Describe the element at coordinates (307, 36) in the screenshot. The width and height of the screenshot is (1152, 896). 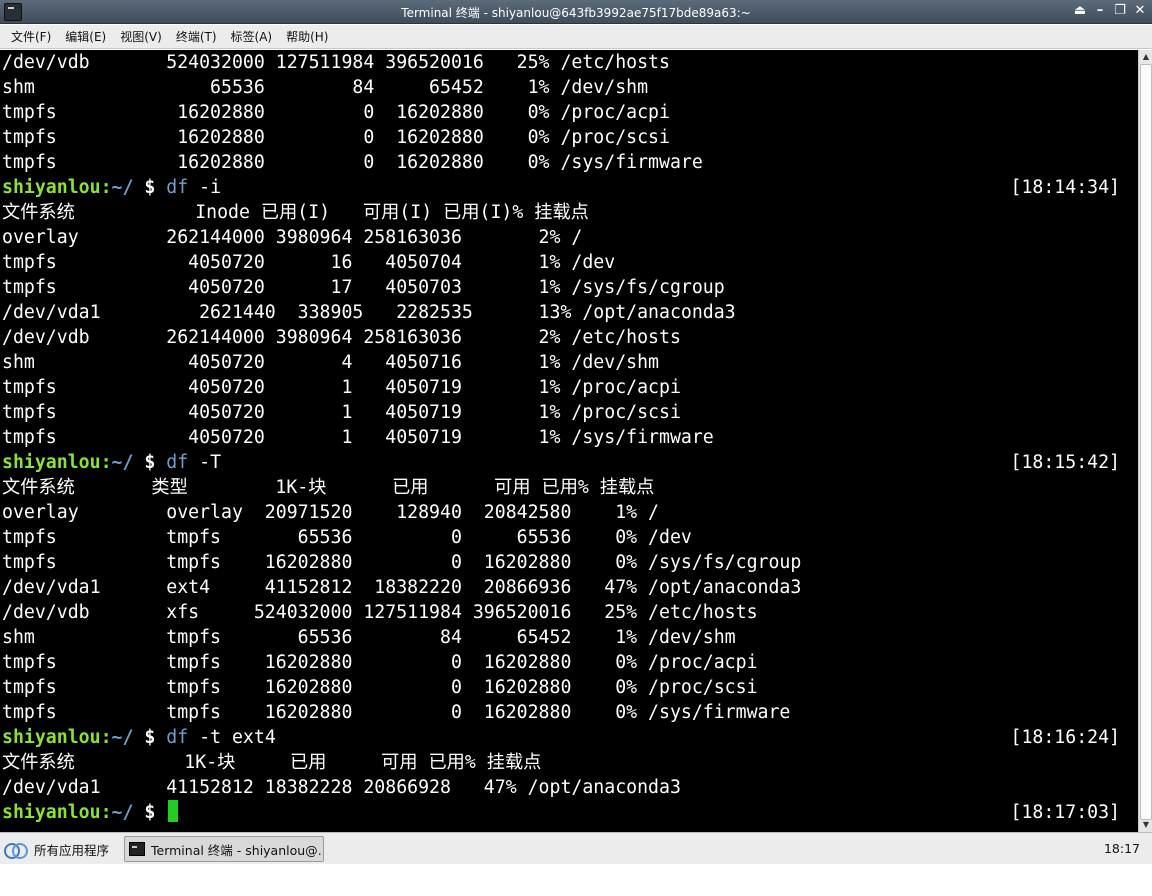
I see `menu-help: 帮助(H)` at that location.